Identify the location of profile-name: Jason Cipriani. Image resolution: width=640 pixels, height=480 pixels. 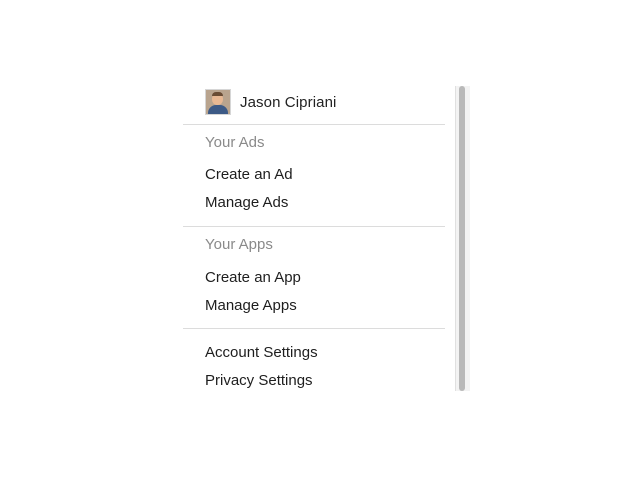
(288, 102).